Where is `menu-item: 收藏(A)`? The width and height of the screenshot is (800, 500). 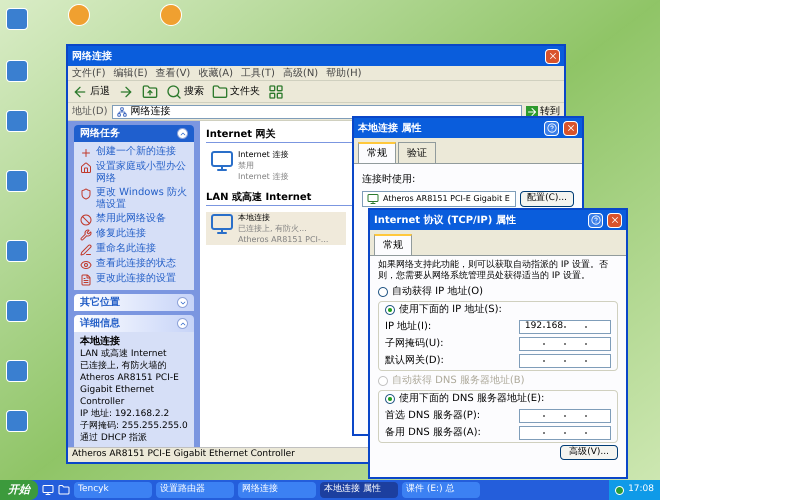
menu-item: 收藏(A) is located at coordinates (215, 73).